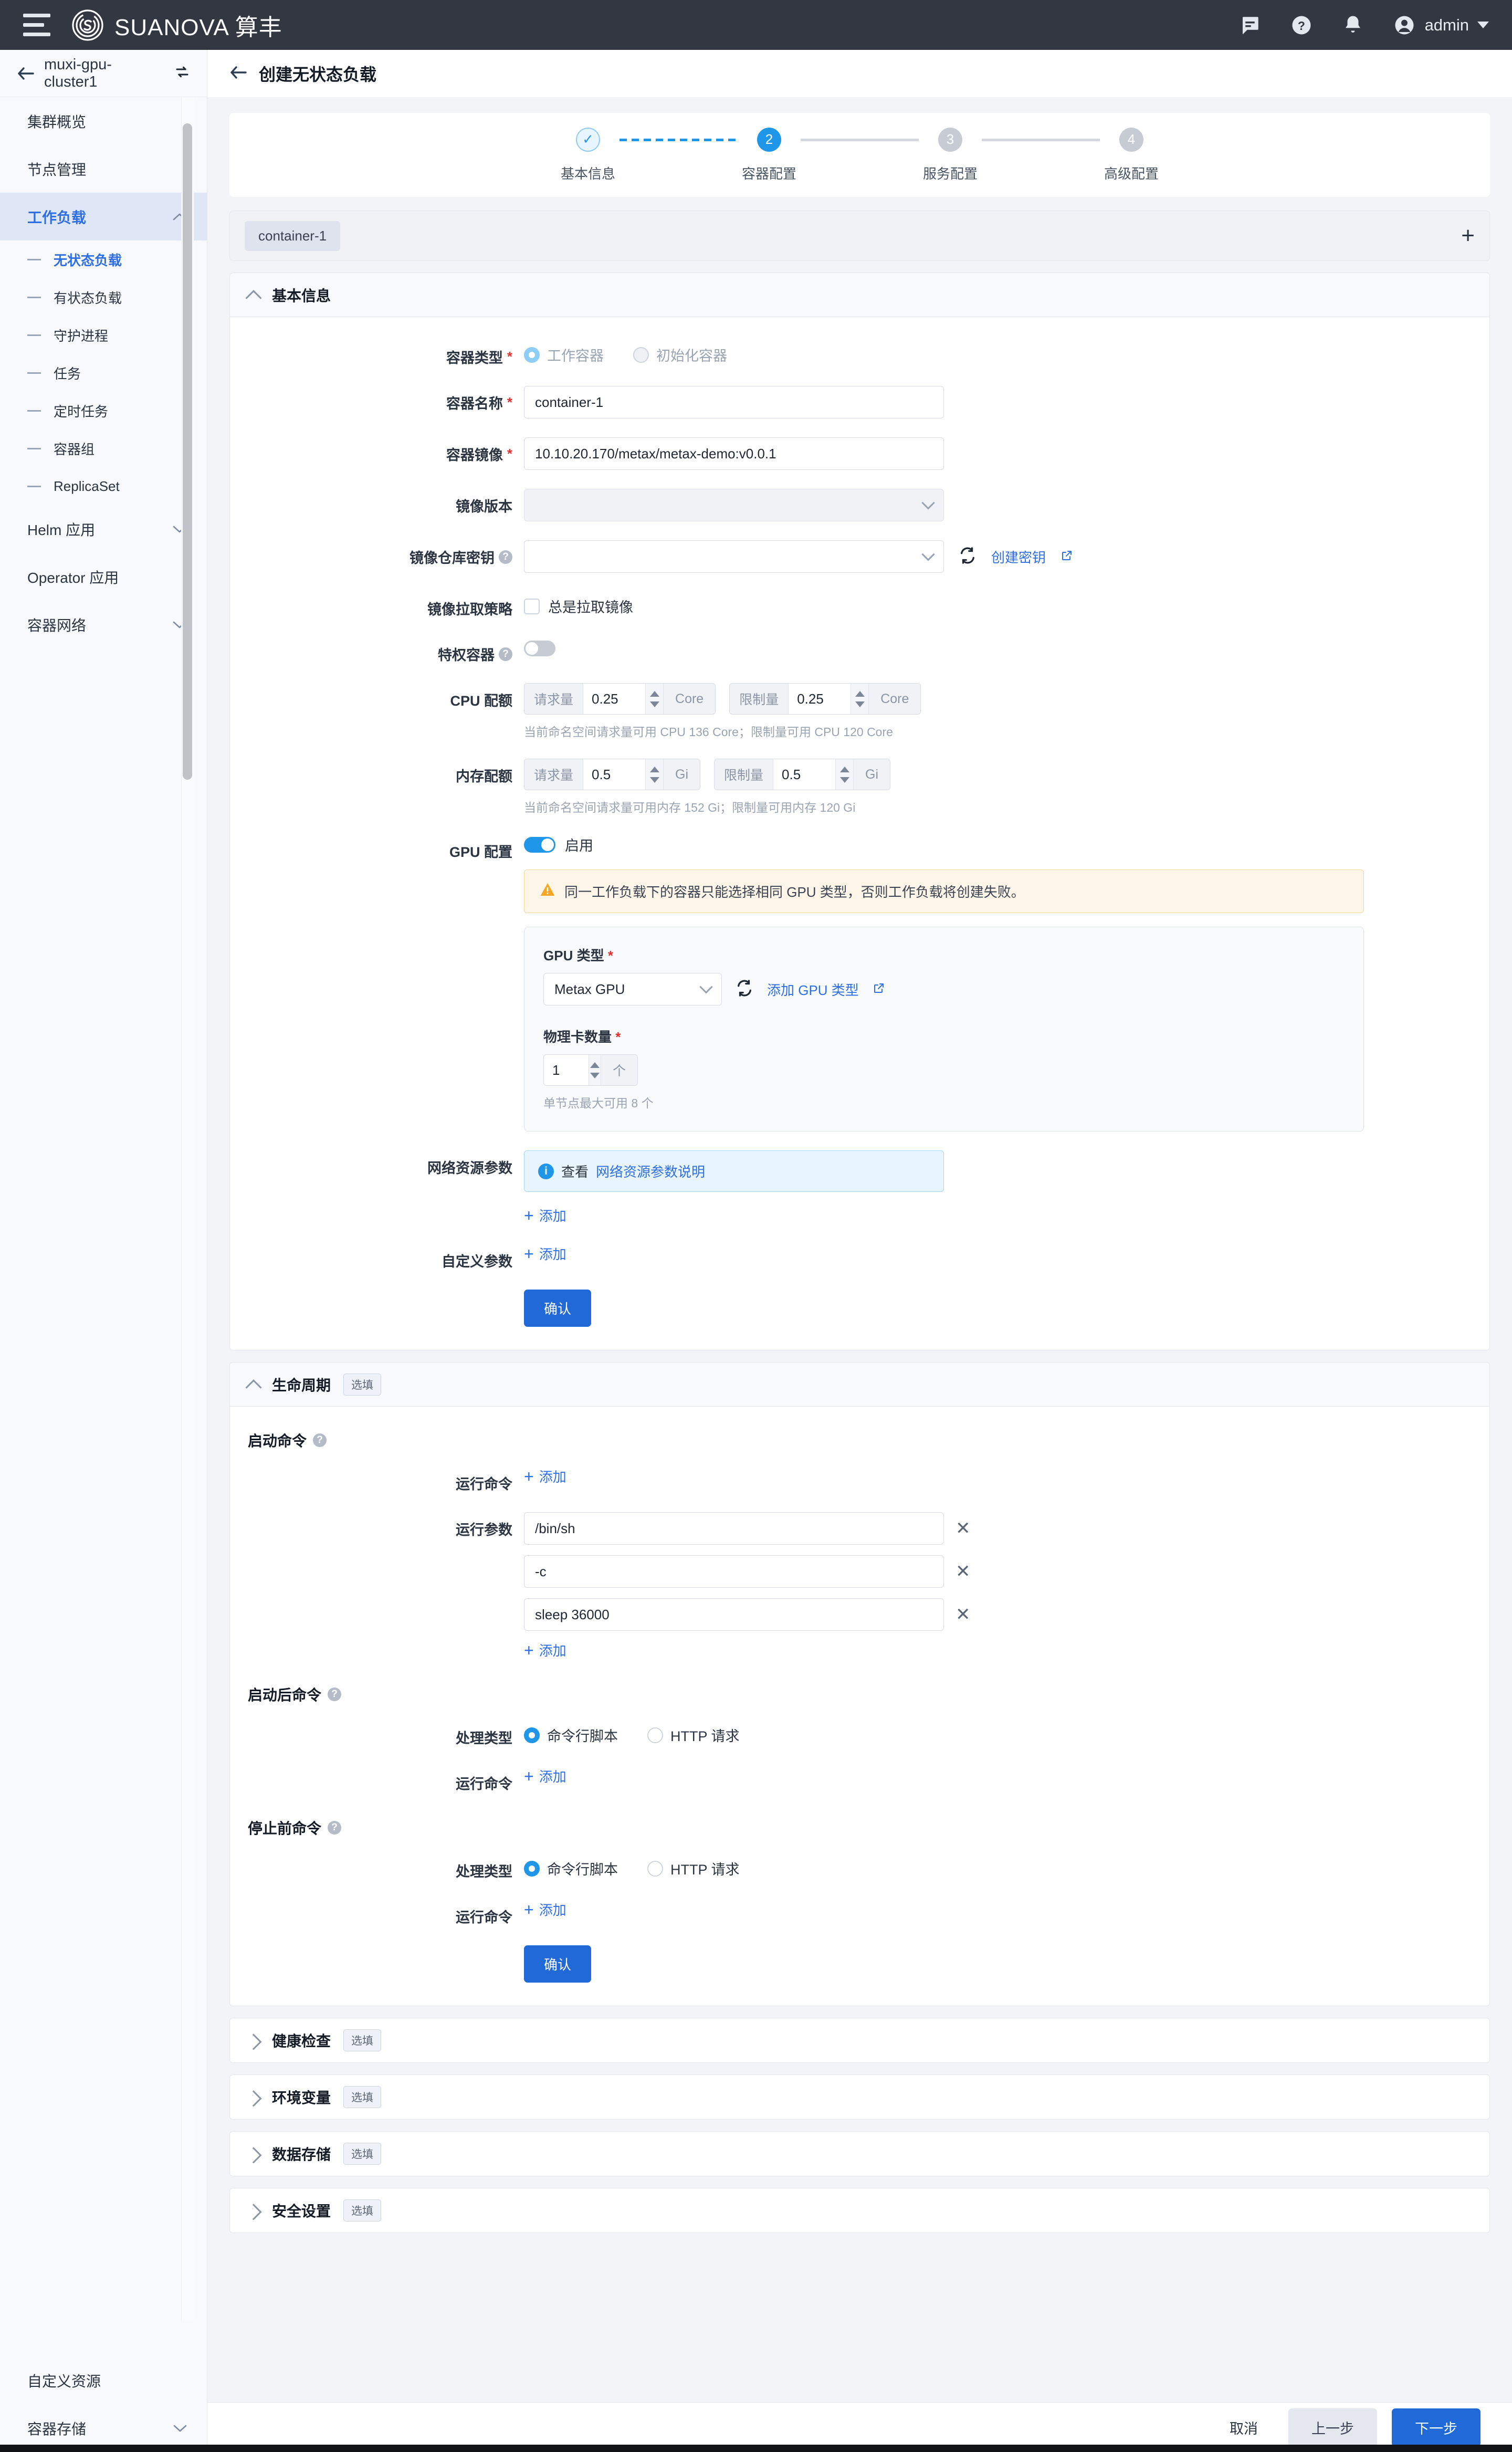 This screenshot has height=2452, width=1512. I want to click on gpu-card-count-stepper: 1 个, so click(590, 1070).